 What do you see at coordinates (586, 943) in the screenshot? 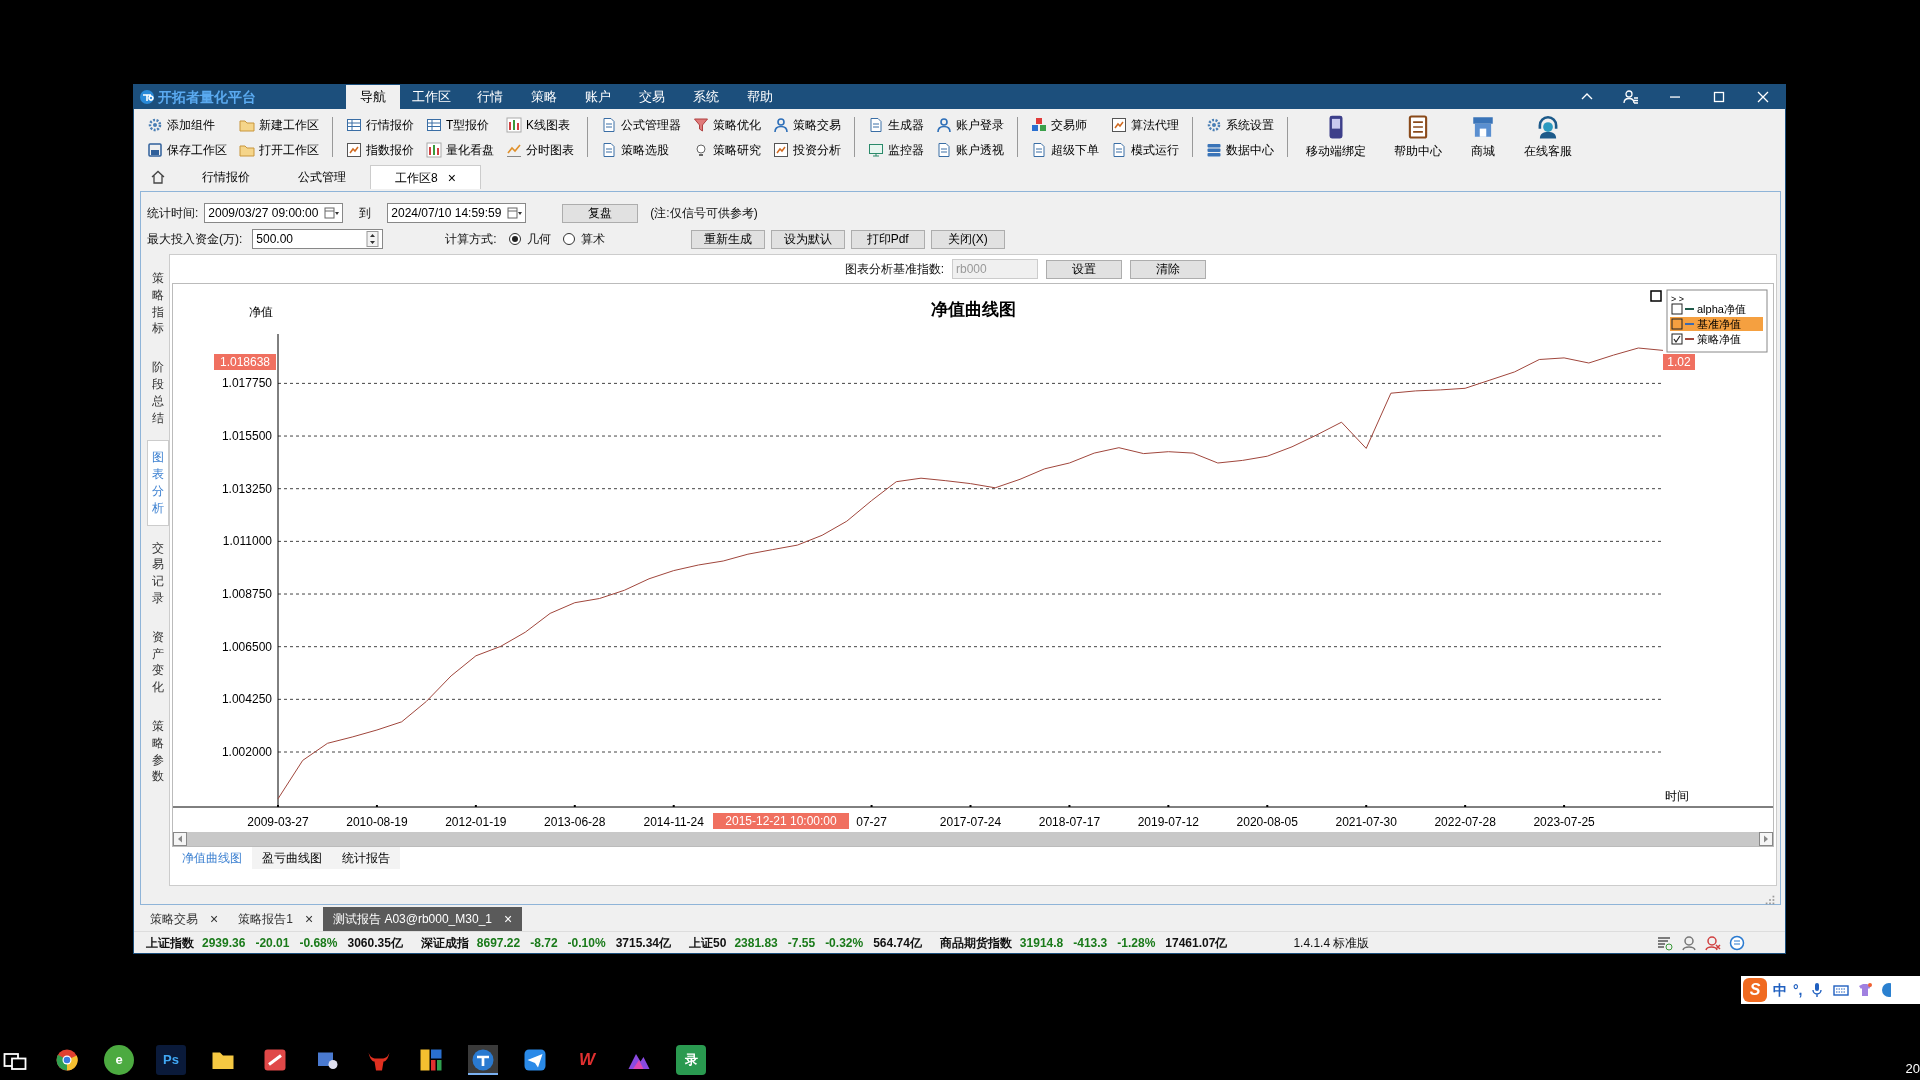
I see `index-percent: -0.10%` at bounding box center [586, 943].